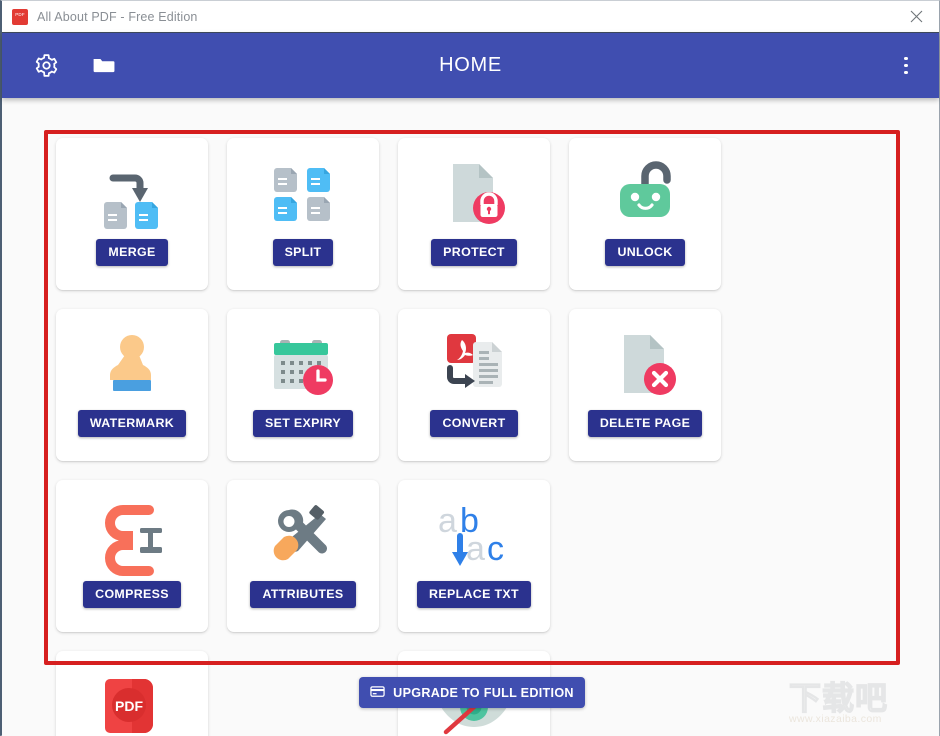 This screenshot has width=940, height=736. What do you see at coordinates (117, 16) in the screenshot?
I see `window-title: All About PDF - Free Edition` at bounding box center [117, 16].